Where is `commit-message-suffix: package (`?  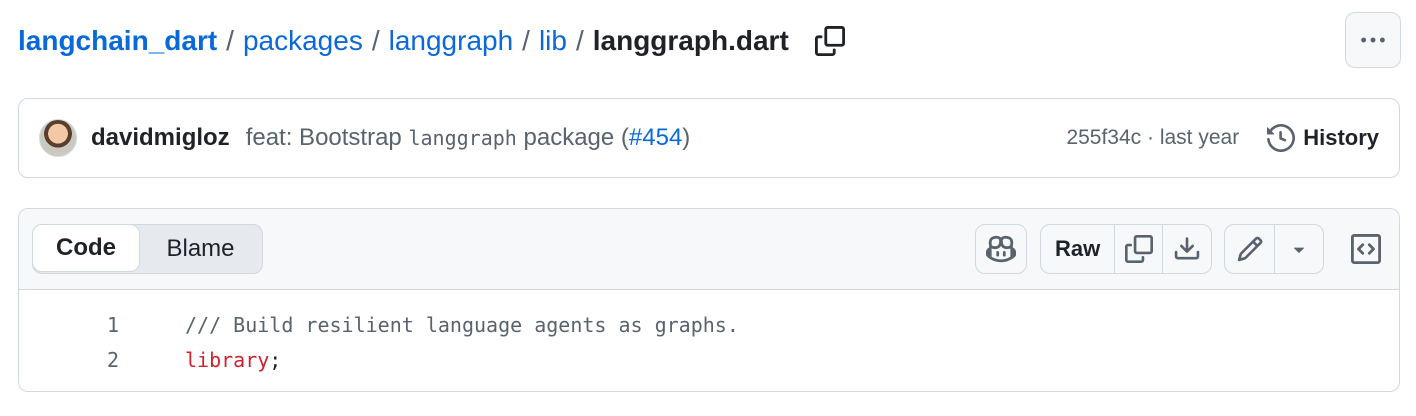 commit-message-suffix: package ( is located at coordinates (572, 137).